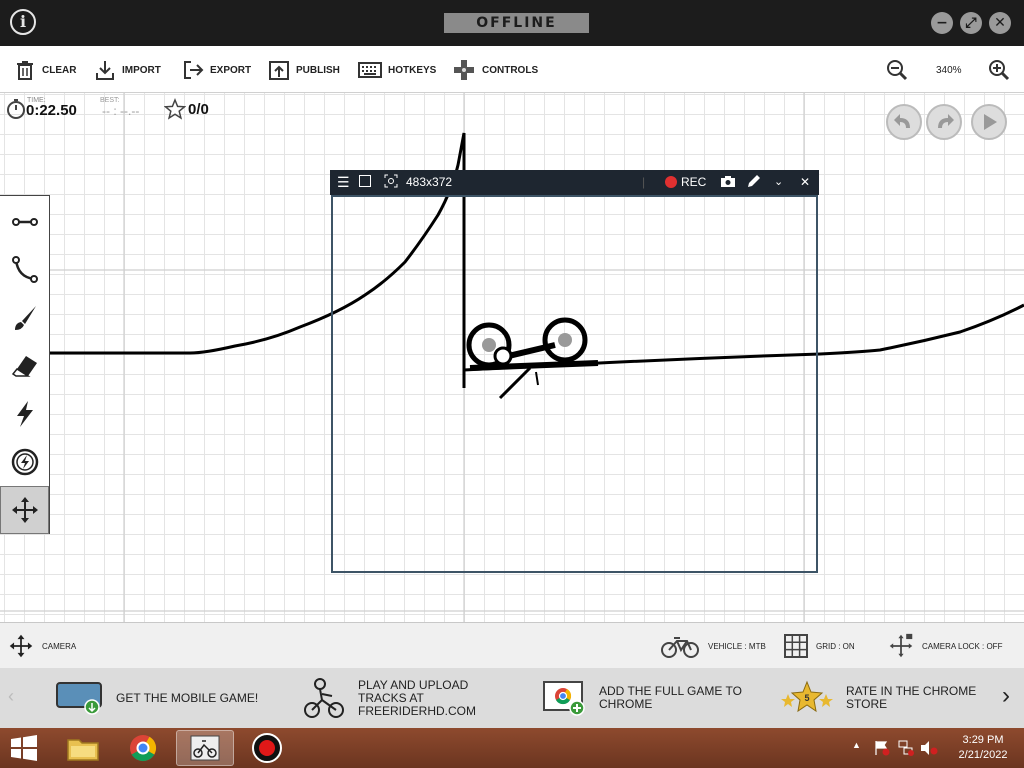  What do you see at coordinates (25, 70) in the screenshot?
I see `trash-icon` at bounding box center [25, 70].